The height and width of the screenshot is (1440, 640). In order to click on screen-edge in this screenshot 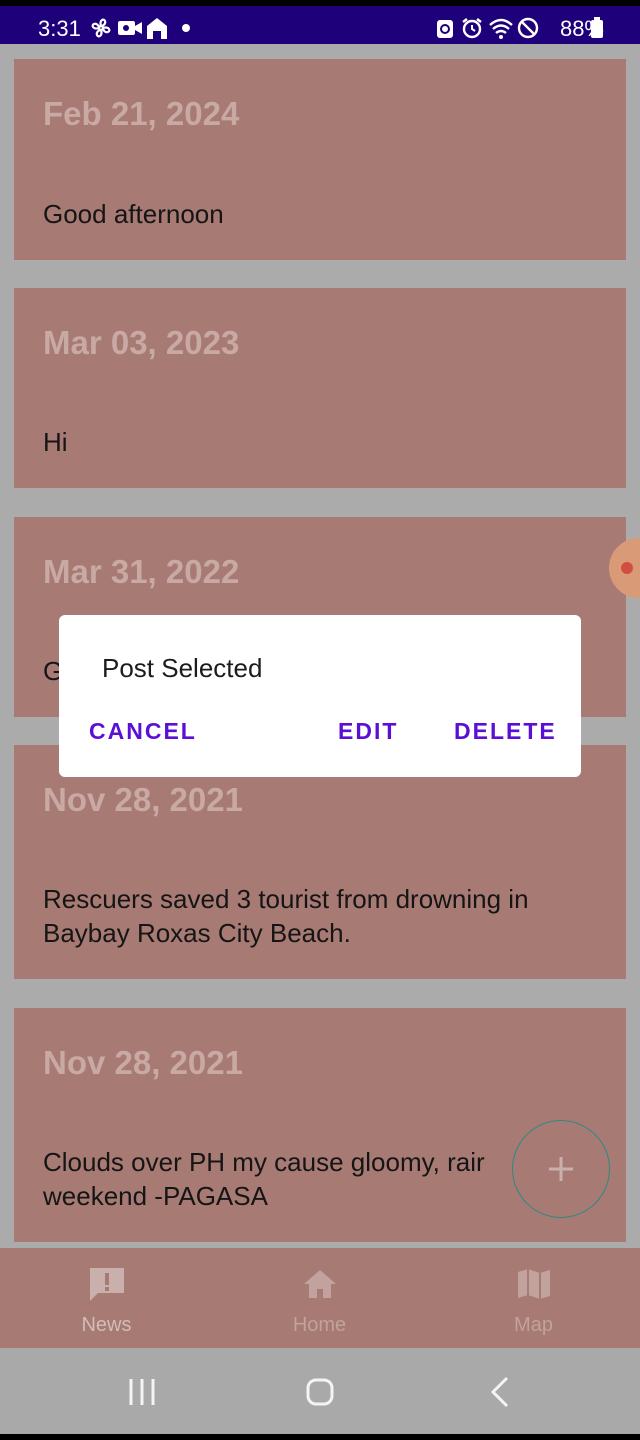, I will do `click(320, 1437)`.